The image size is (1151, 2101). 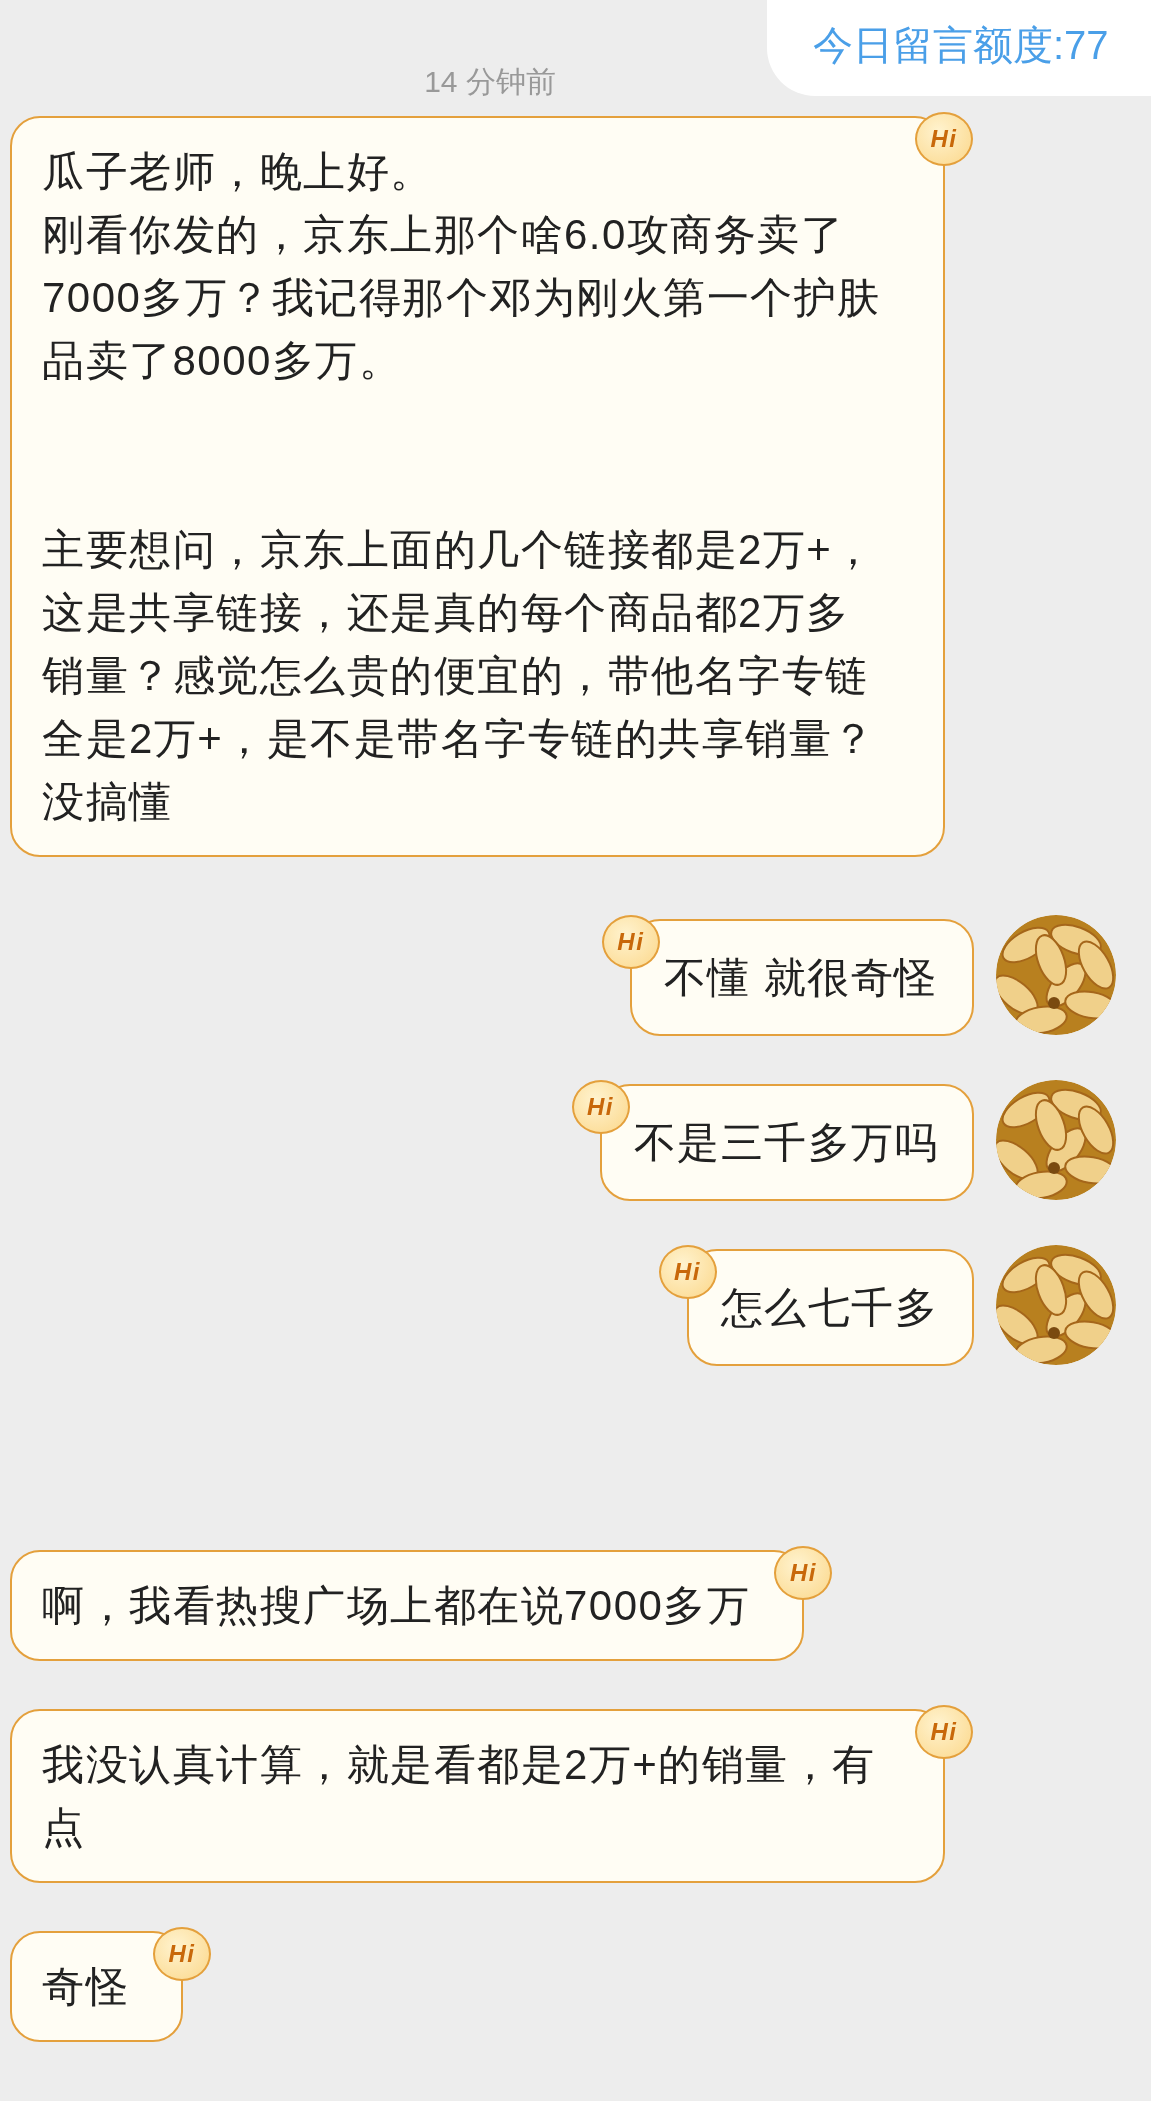 What do you see at coordinates (459, 1796) in the screenshot?
I see `message-text: 我没认真计算，就是看都是2万+的销量，有点` at bounding box center [459, 1796].